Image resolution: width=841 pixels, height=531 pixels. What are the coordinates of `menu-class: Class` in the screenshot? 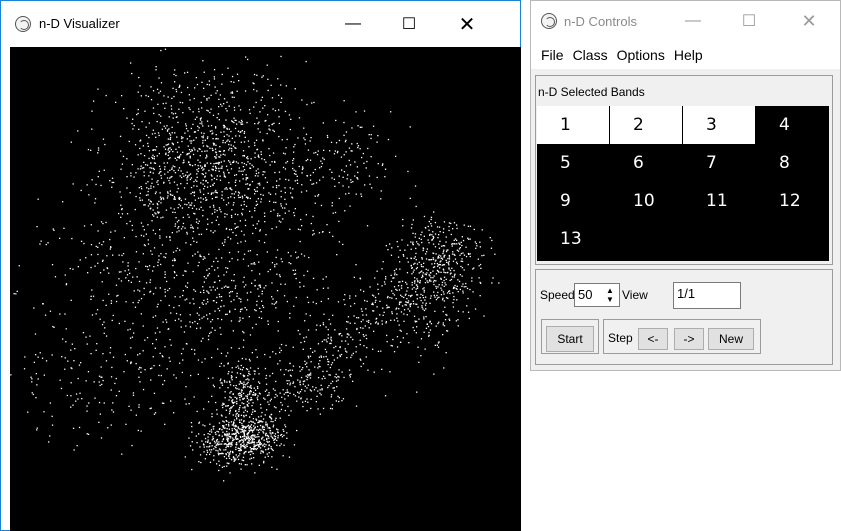 It's located at (592, 55).